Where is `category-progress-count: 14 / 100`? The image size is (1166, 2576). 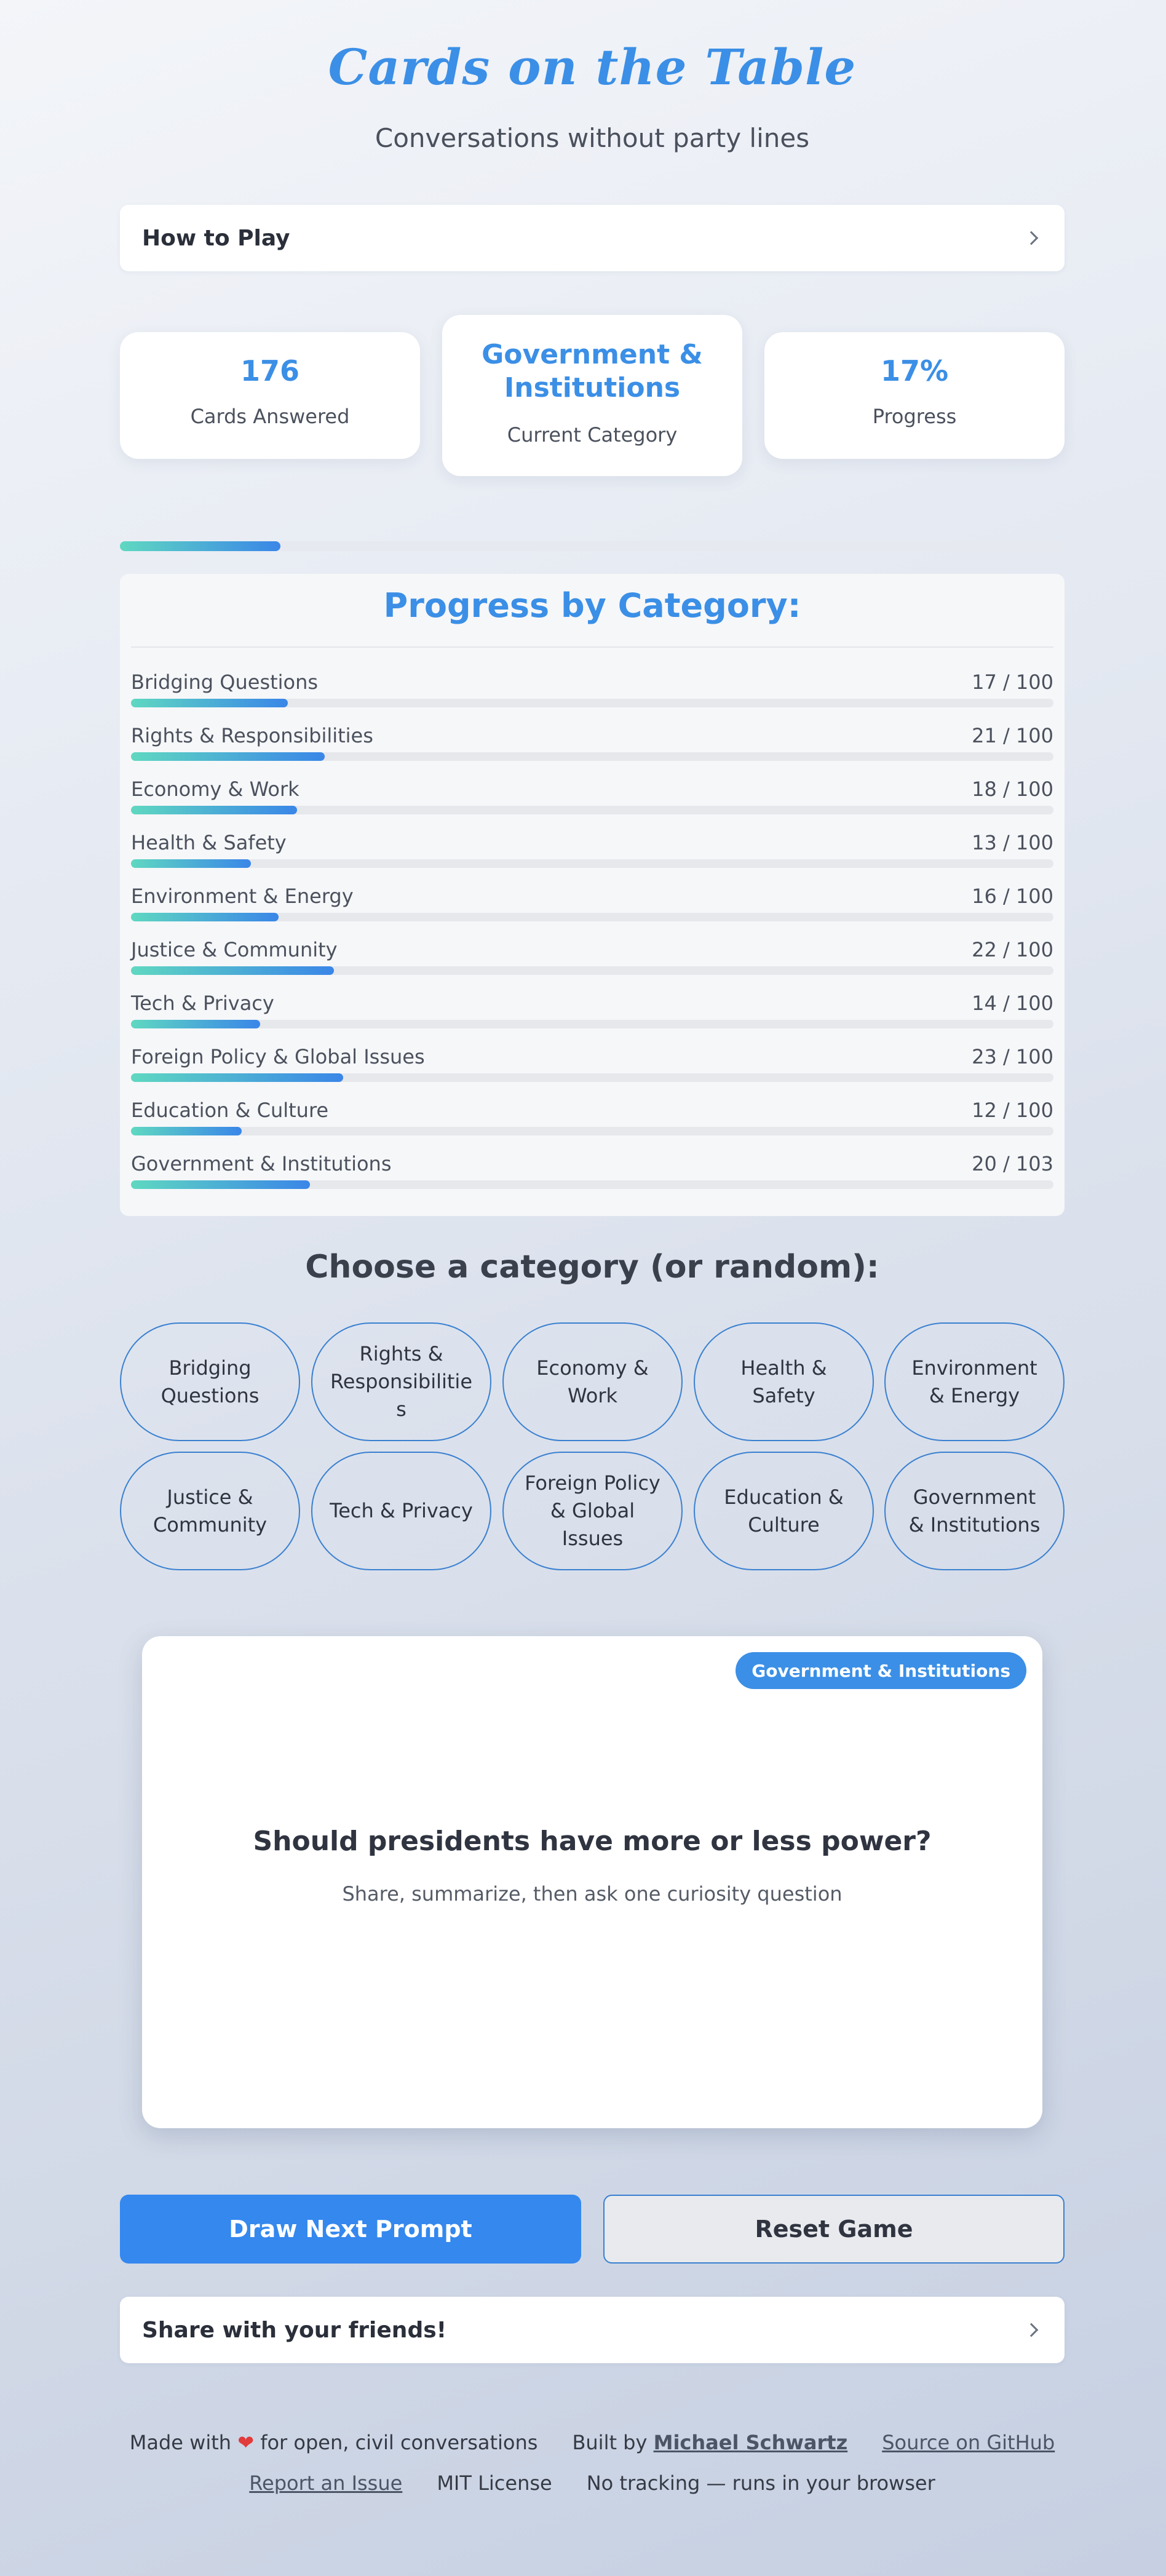
category-progress-count: 14 / 100 is located at coordinates (1012, 1003).